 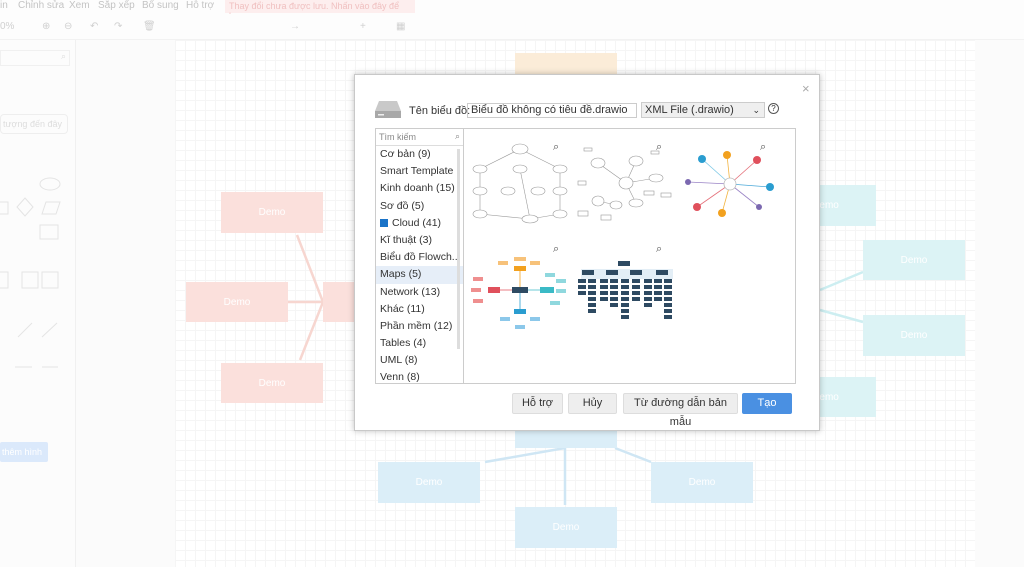 I want to click on category-item: Venn (8), so click(x=419, y=377).